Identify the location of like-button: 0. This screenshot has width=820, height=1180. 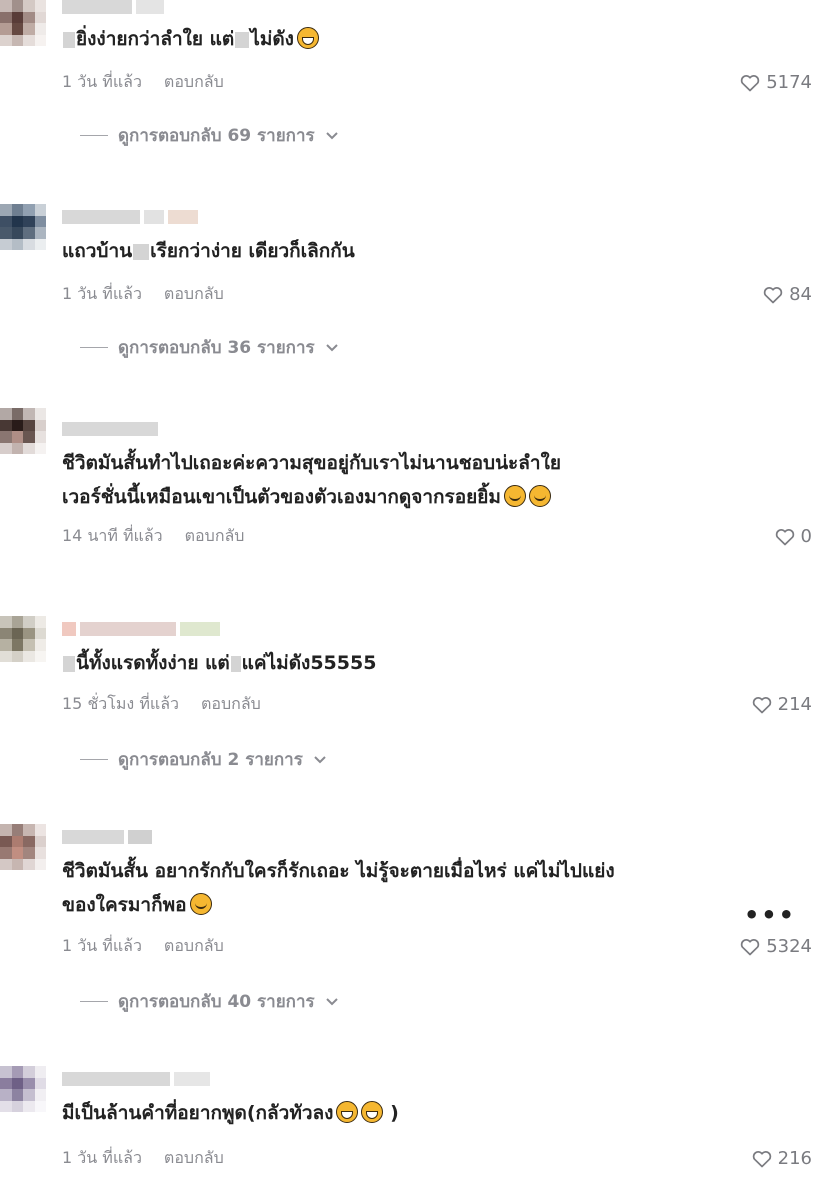
(793, 536).